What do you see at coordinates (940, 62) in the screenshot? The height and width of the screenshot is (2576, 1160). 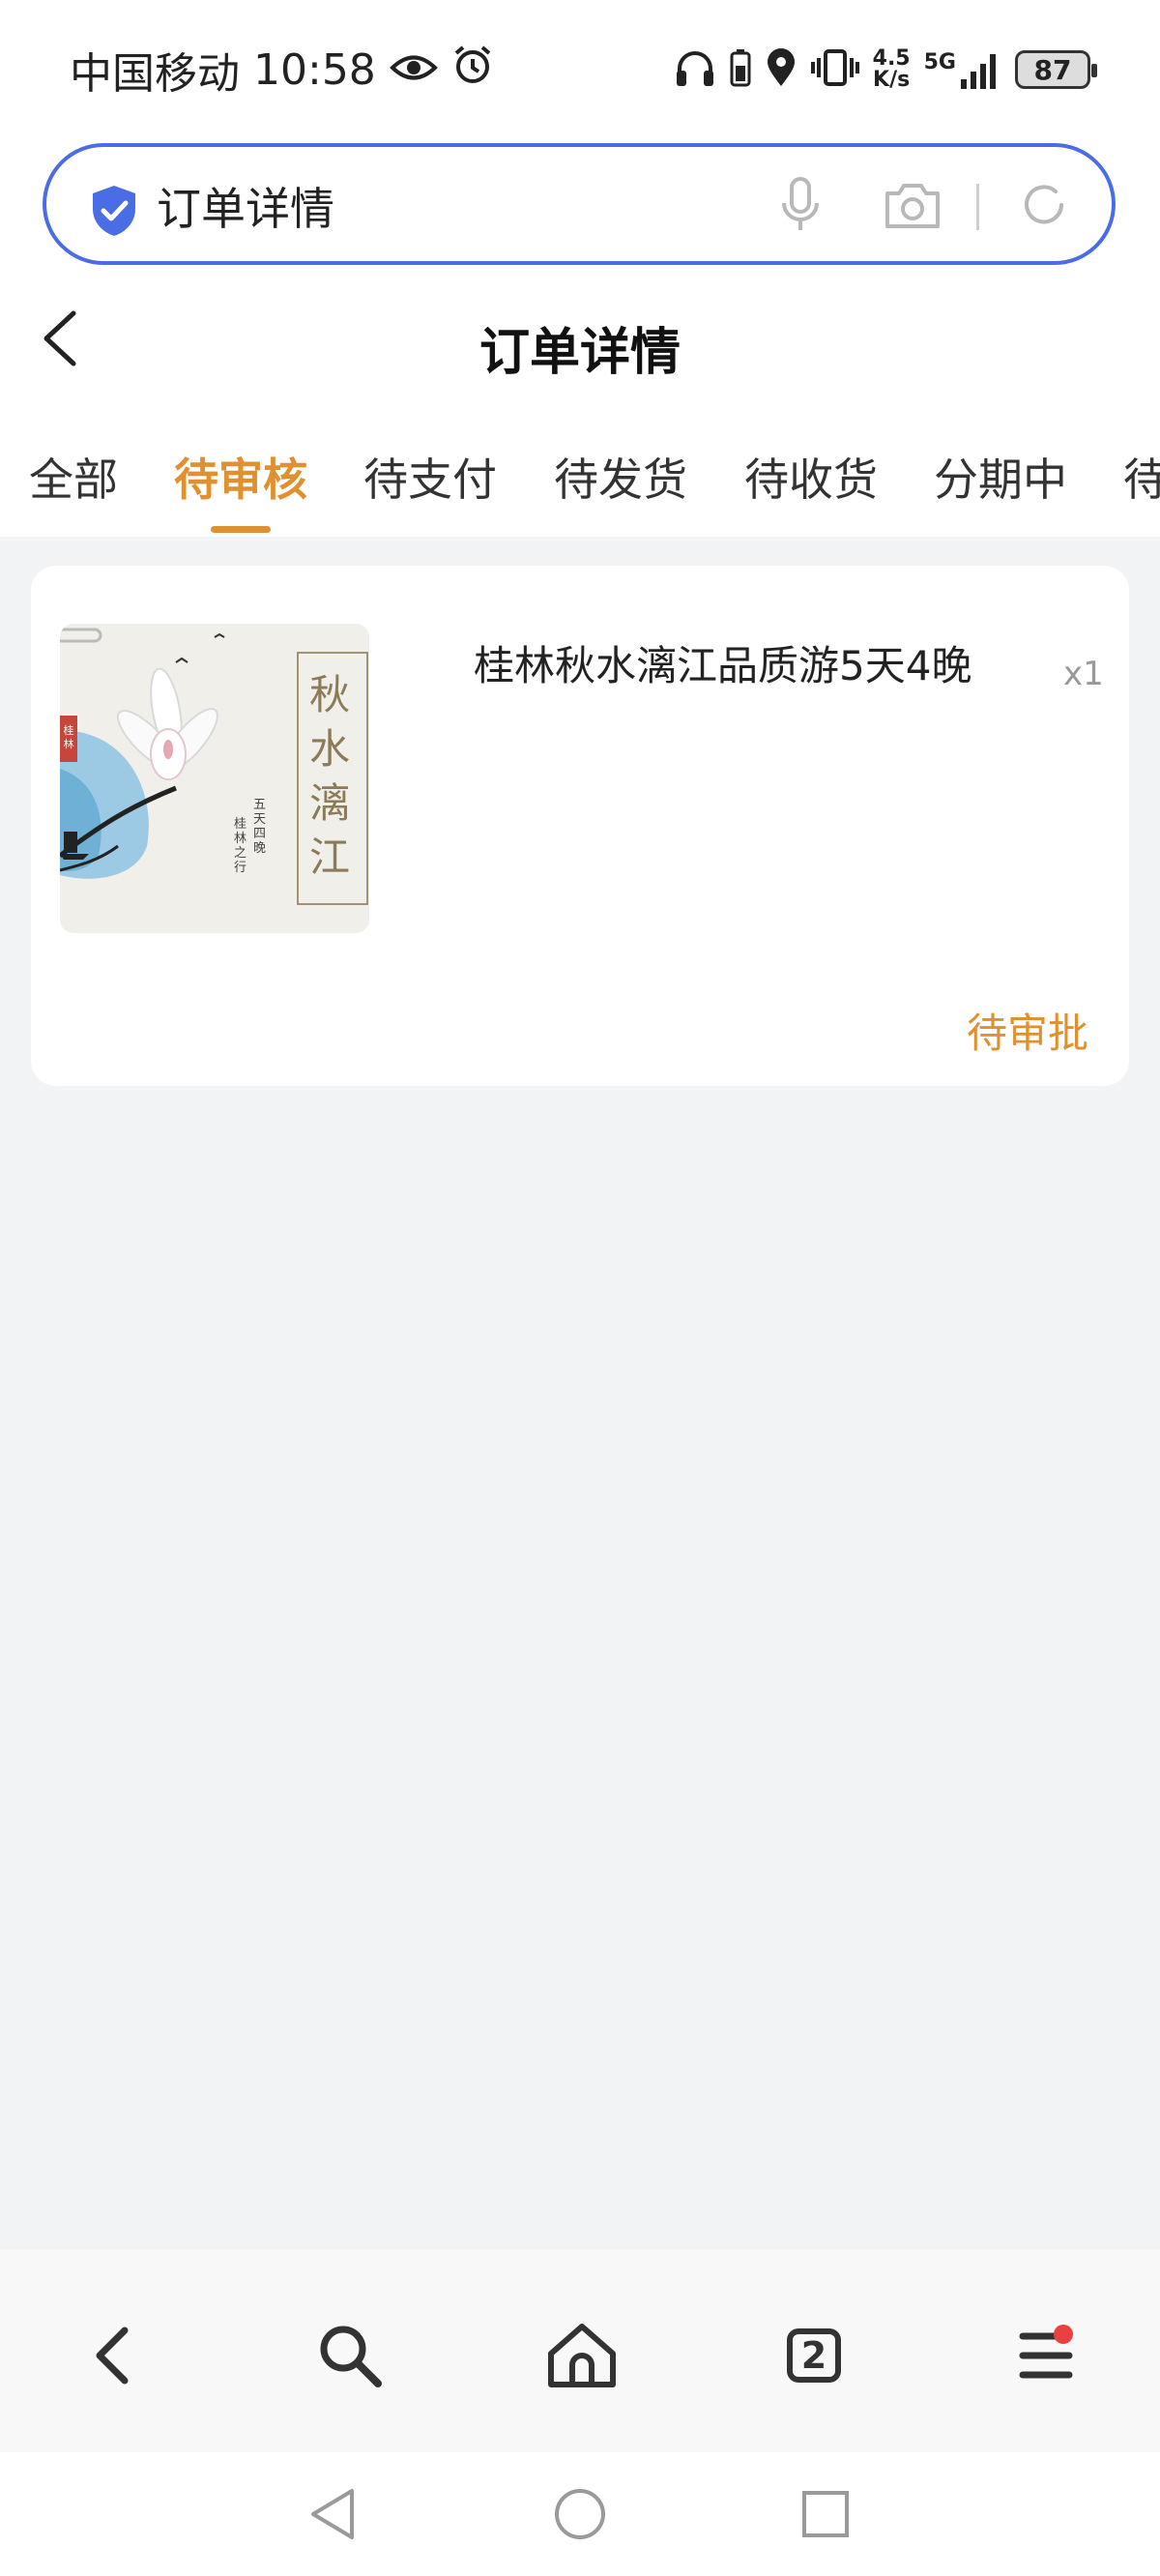 I see `network-type: 5G` at bounding box center [940, 62].